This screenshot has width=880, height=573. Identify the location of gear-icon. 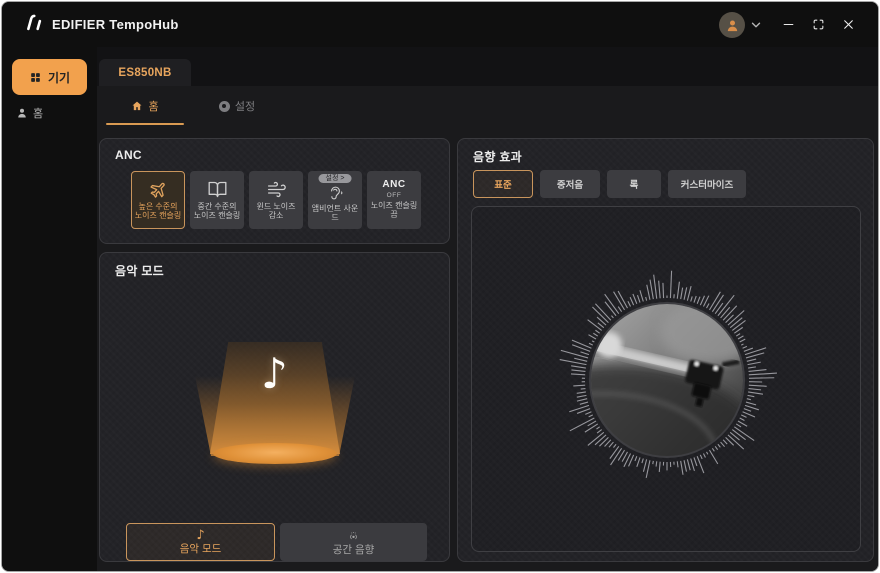
(224, 106).